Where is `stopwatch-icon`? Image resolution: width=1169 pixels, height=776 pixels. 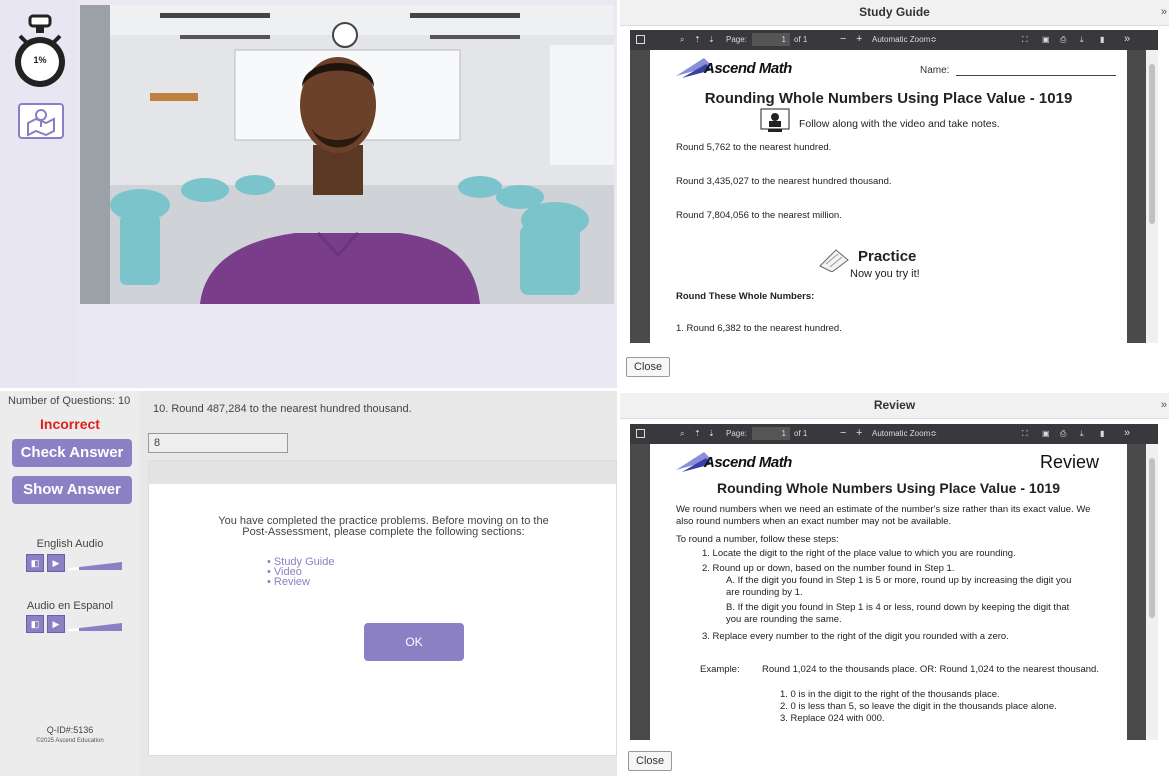 stopwatch-icon is located at coordinates (40, 50).